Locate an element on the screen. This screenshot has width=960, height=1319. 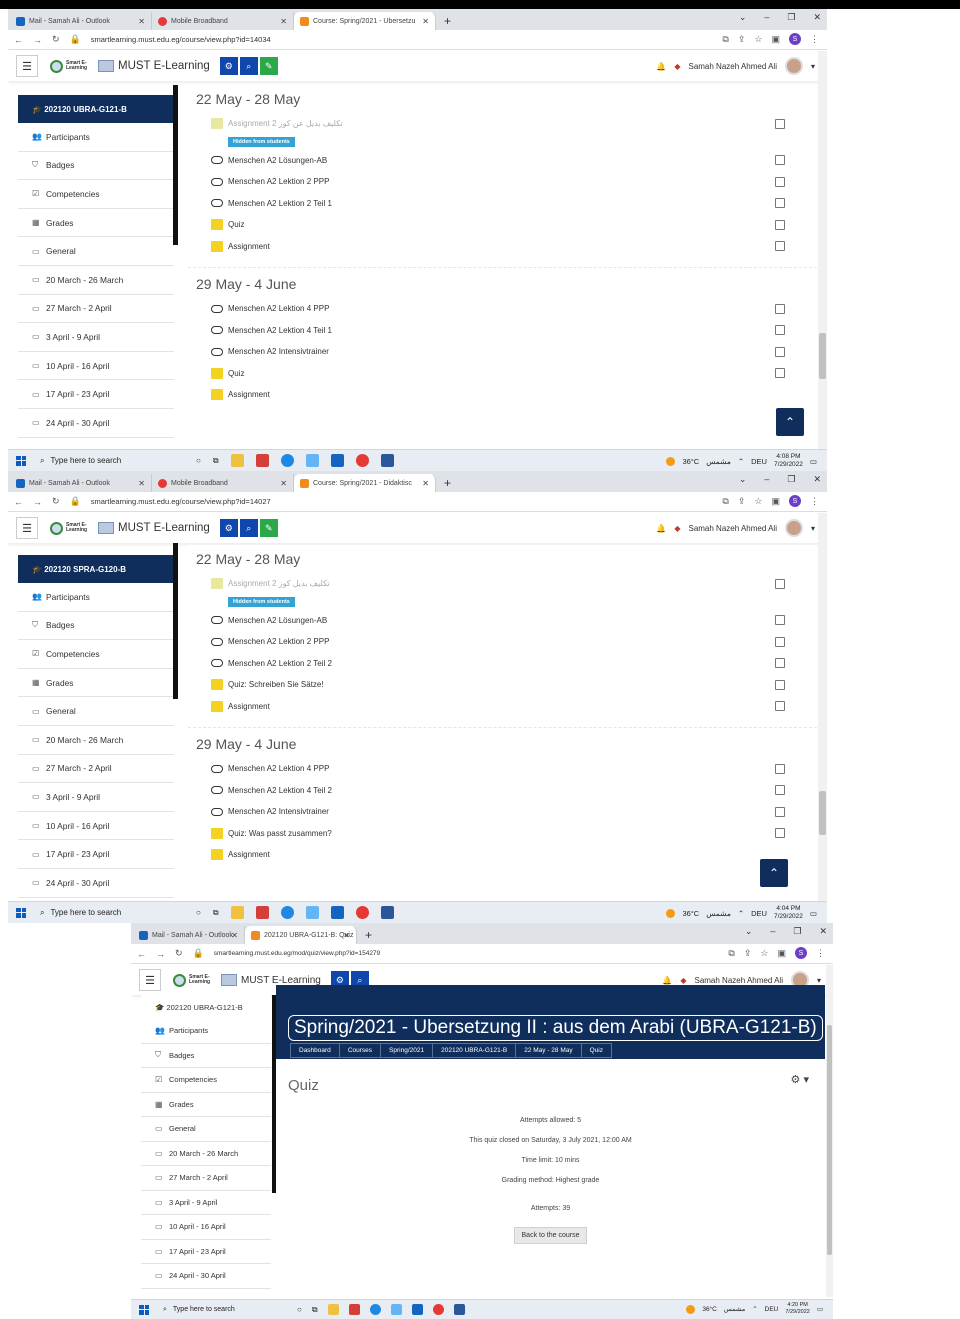
back-to-top-button: ⌃ is located at coordinates (774, 873).